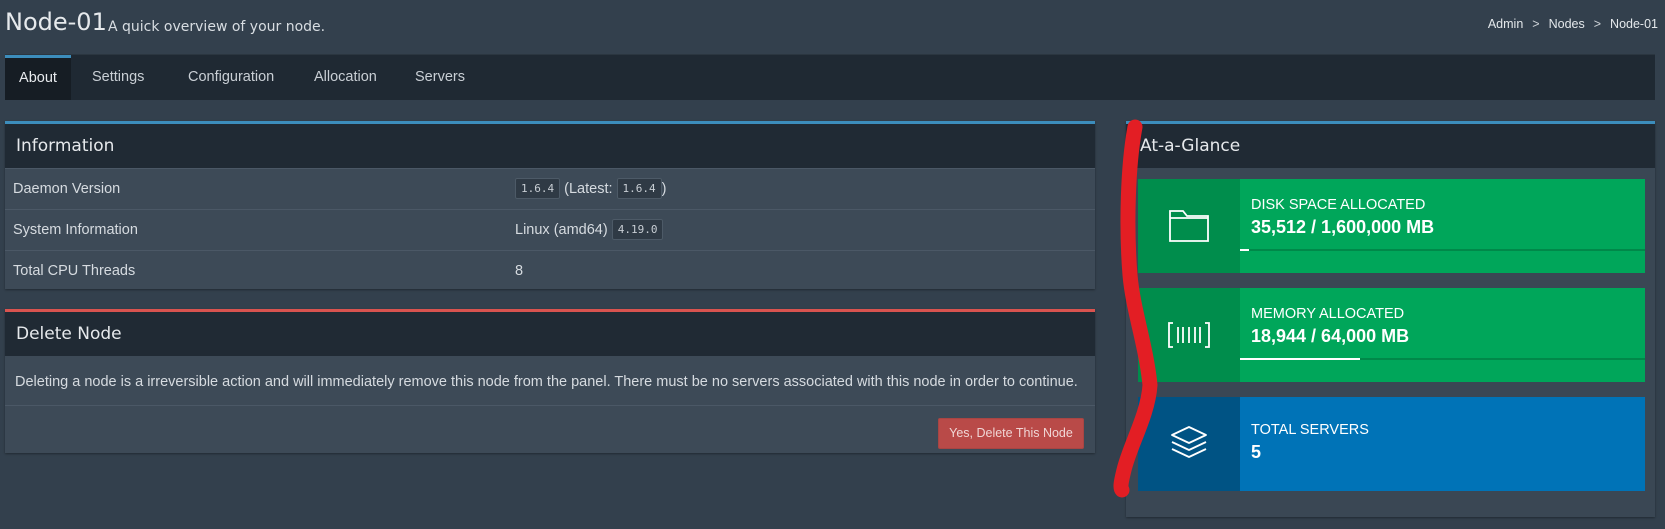 The height and width of the screenshot is (529, 1665). I want to click on barcode-icon, so click(1189, 335).